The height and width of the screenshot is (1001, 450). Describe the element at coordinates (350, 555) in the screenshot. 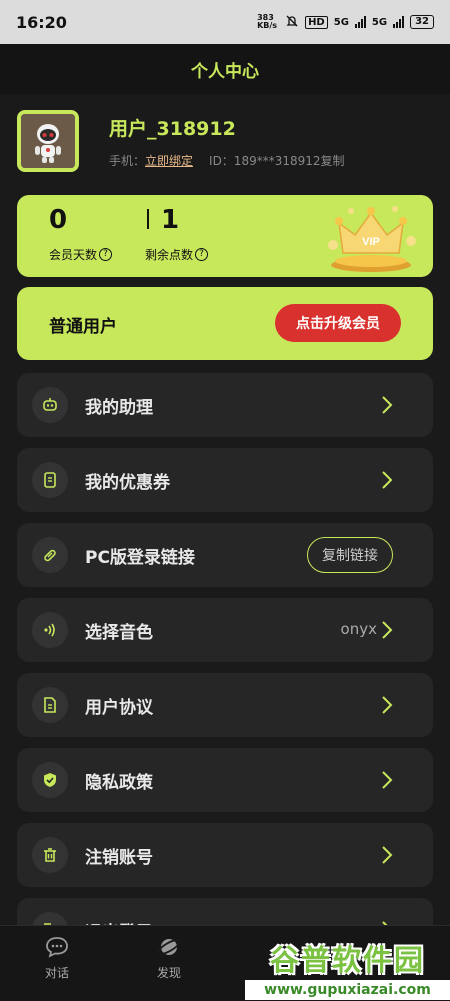

I see `copy-link-button: 复制链接` at that location.